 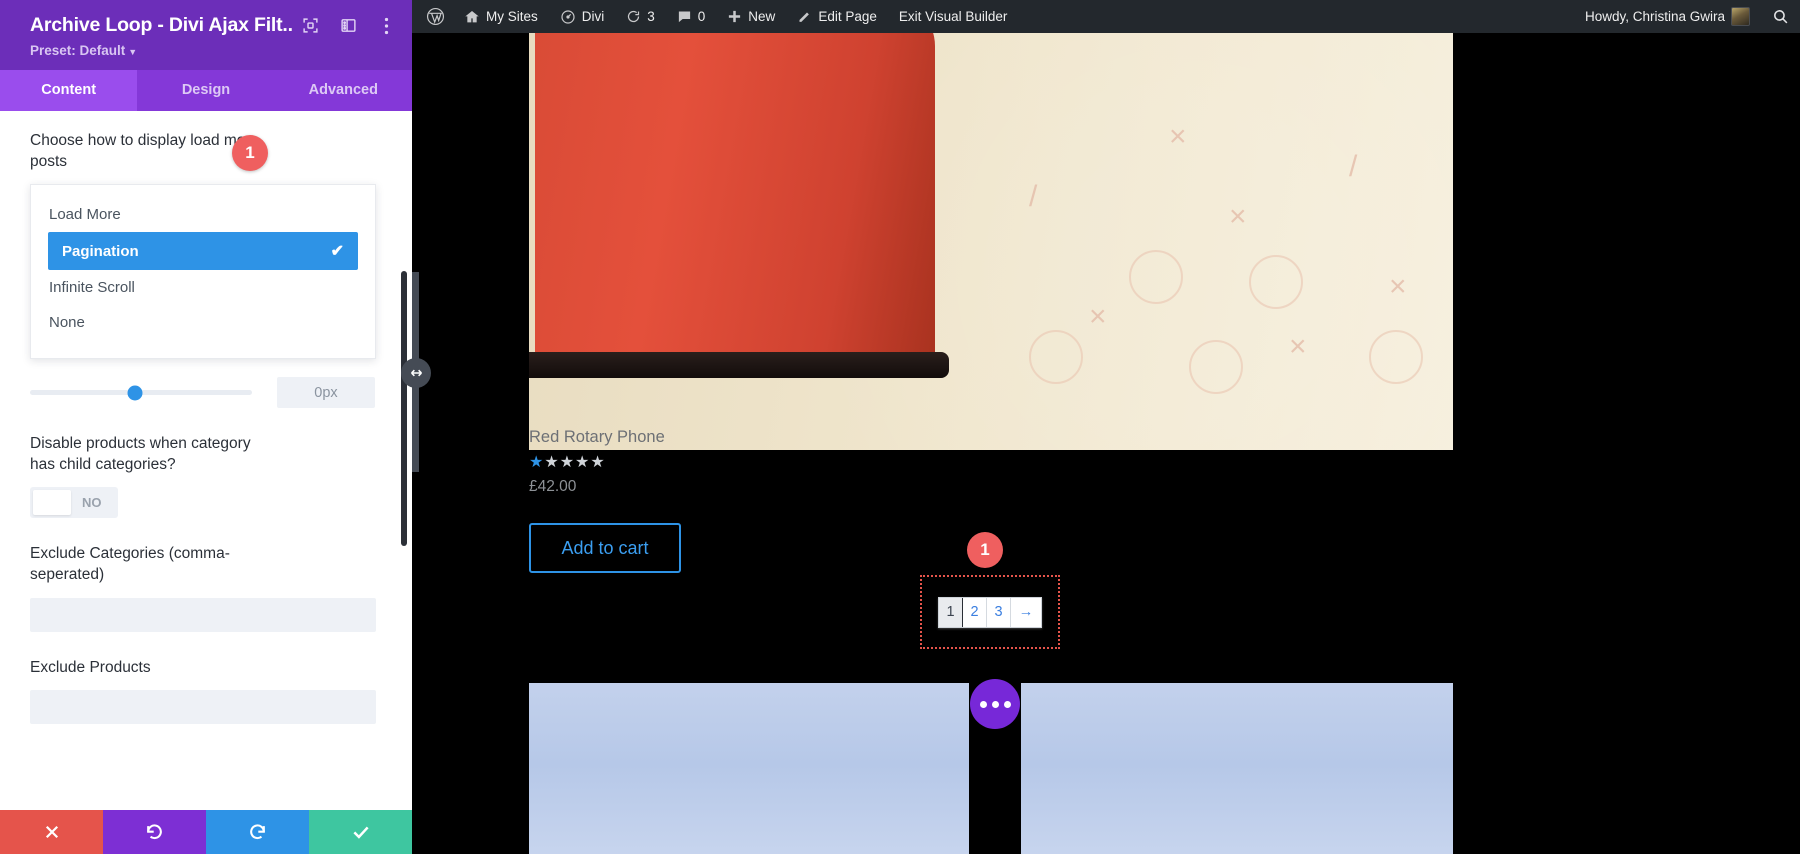 I want to click on toggle-state-label: NO, so click(x=92, y=503).